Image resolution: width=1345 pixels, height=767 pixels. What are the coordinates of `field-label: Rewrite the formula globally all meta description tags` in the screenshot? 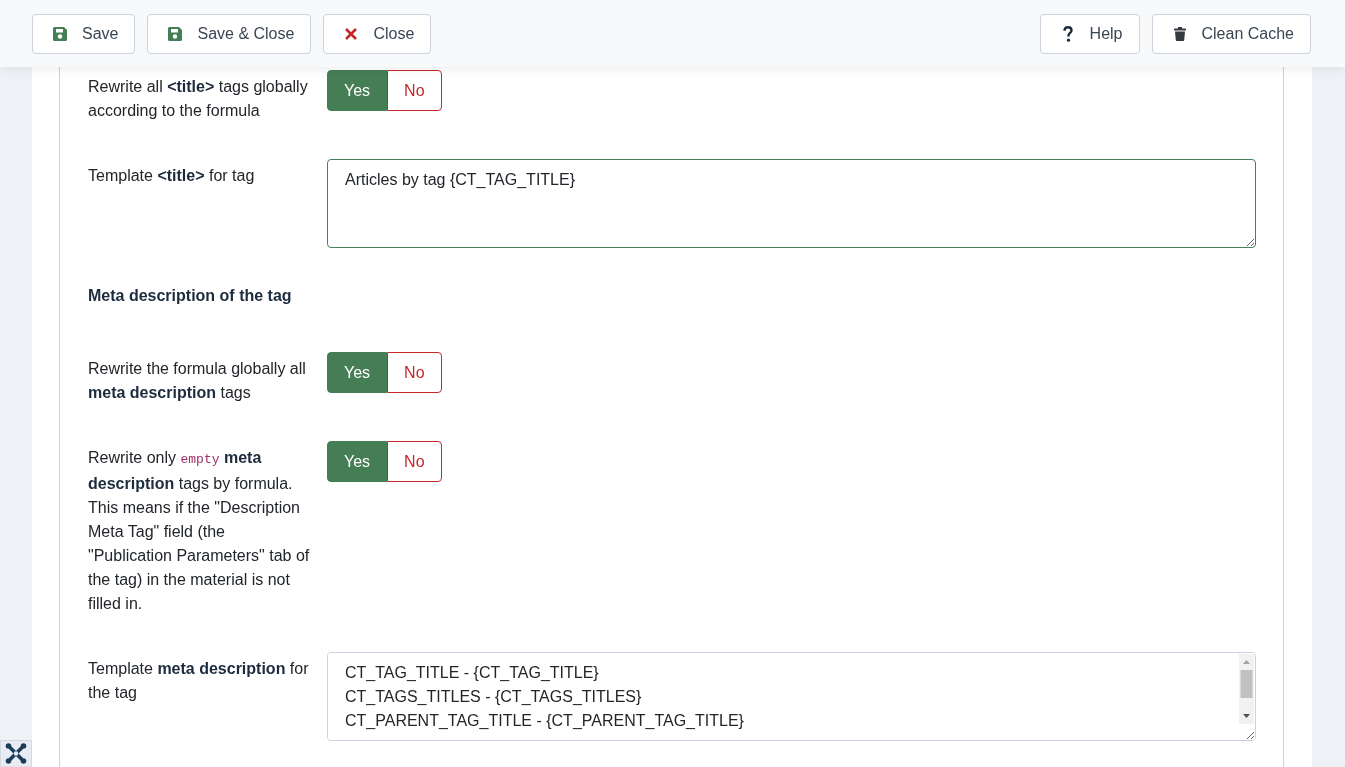 It's located at (197, 381).